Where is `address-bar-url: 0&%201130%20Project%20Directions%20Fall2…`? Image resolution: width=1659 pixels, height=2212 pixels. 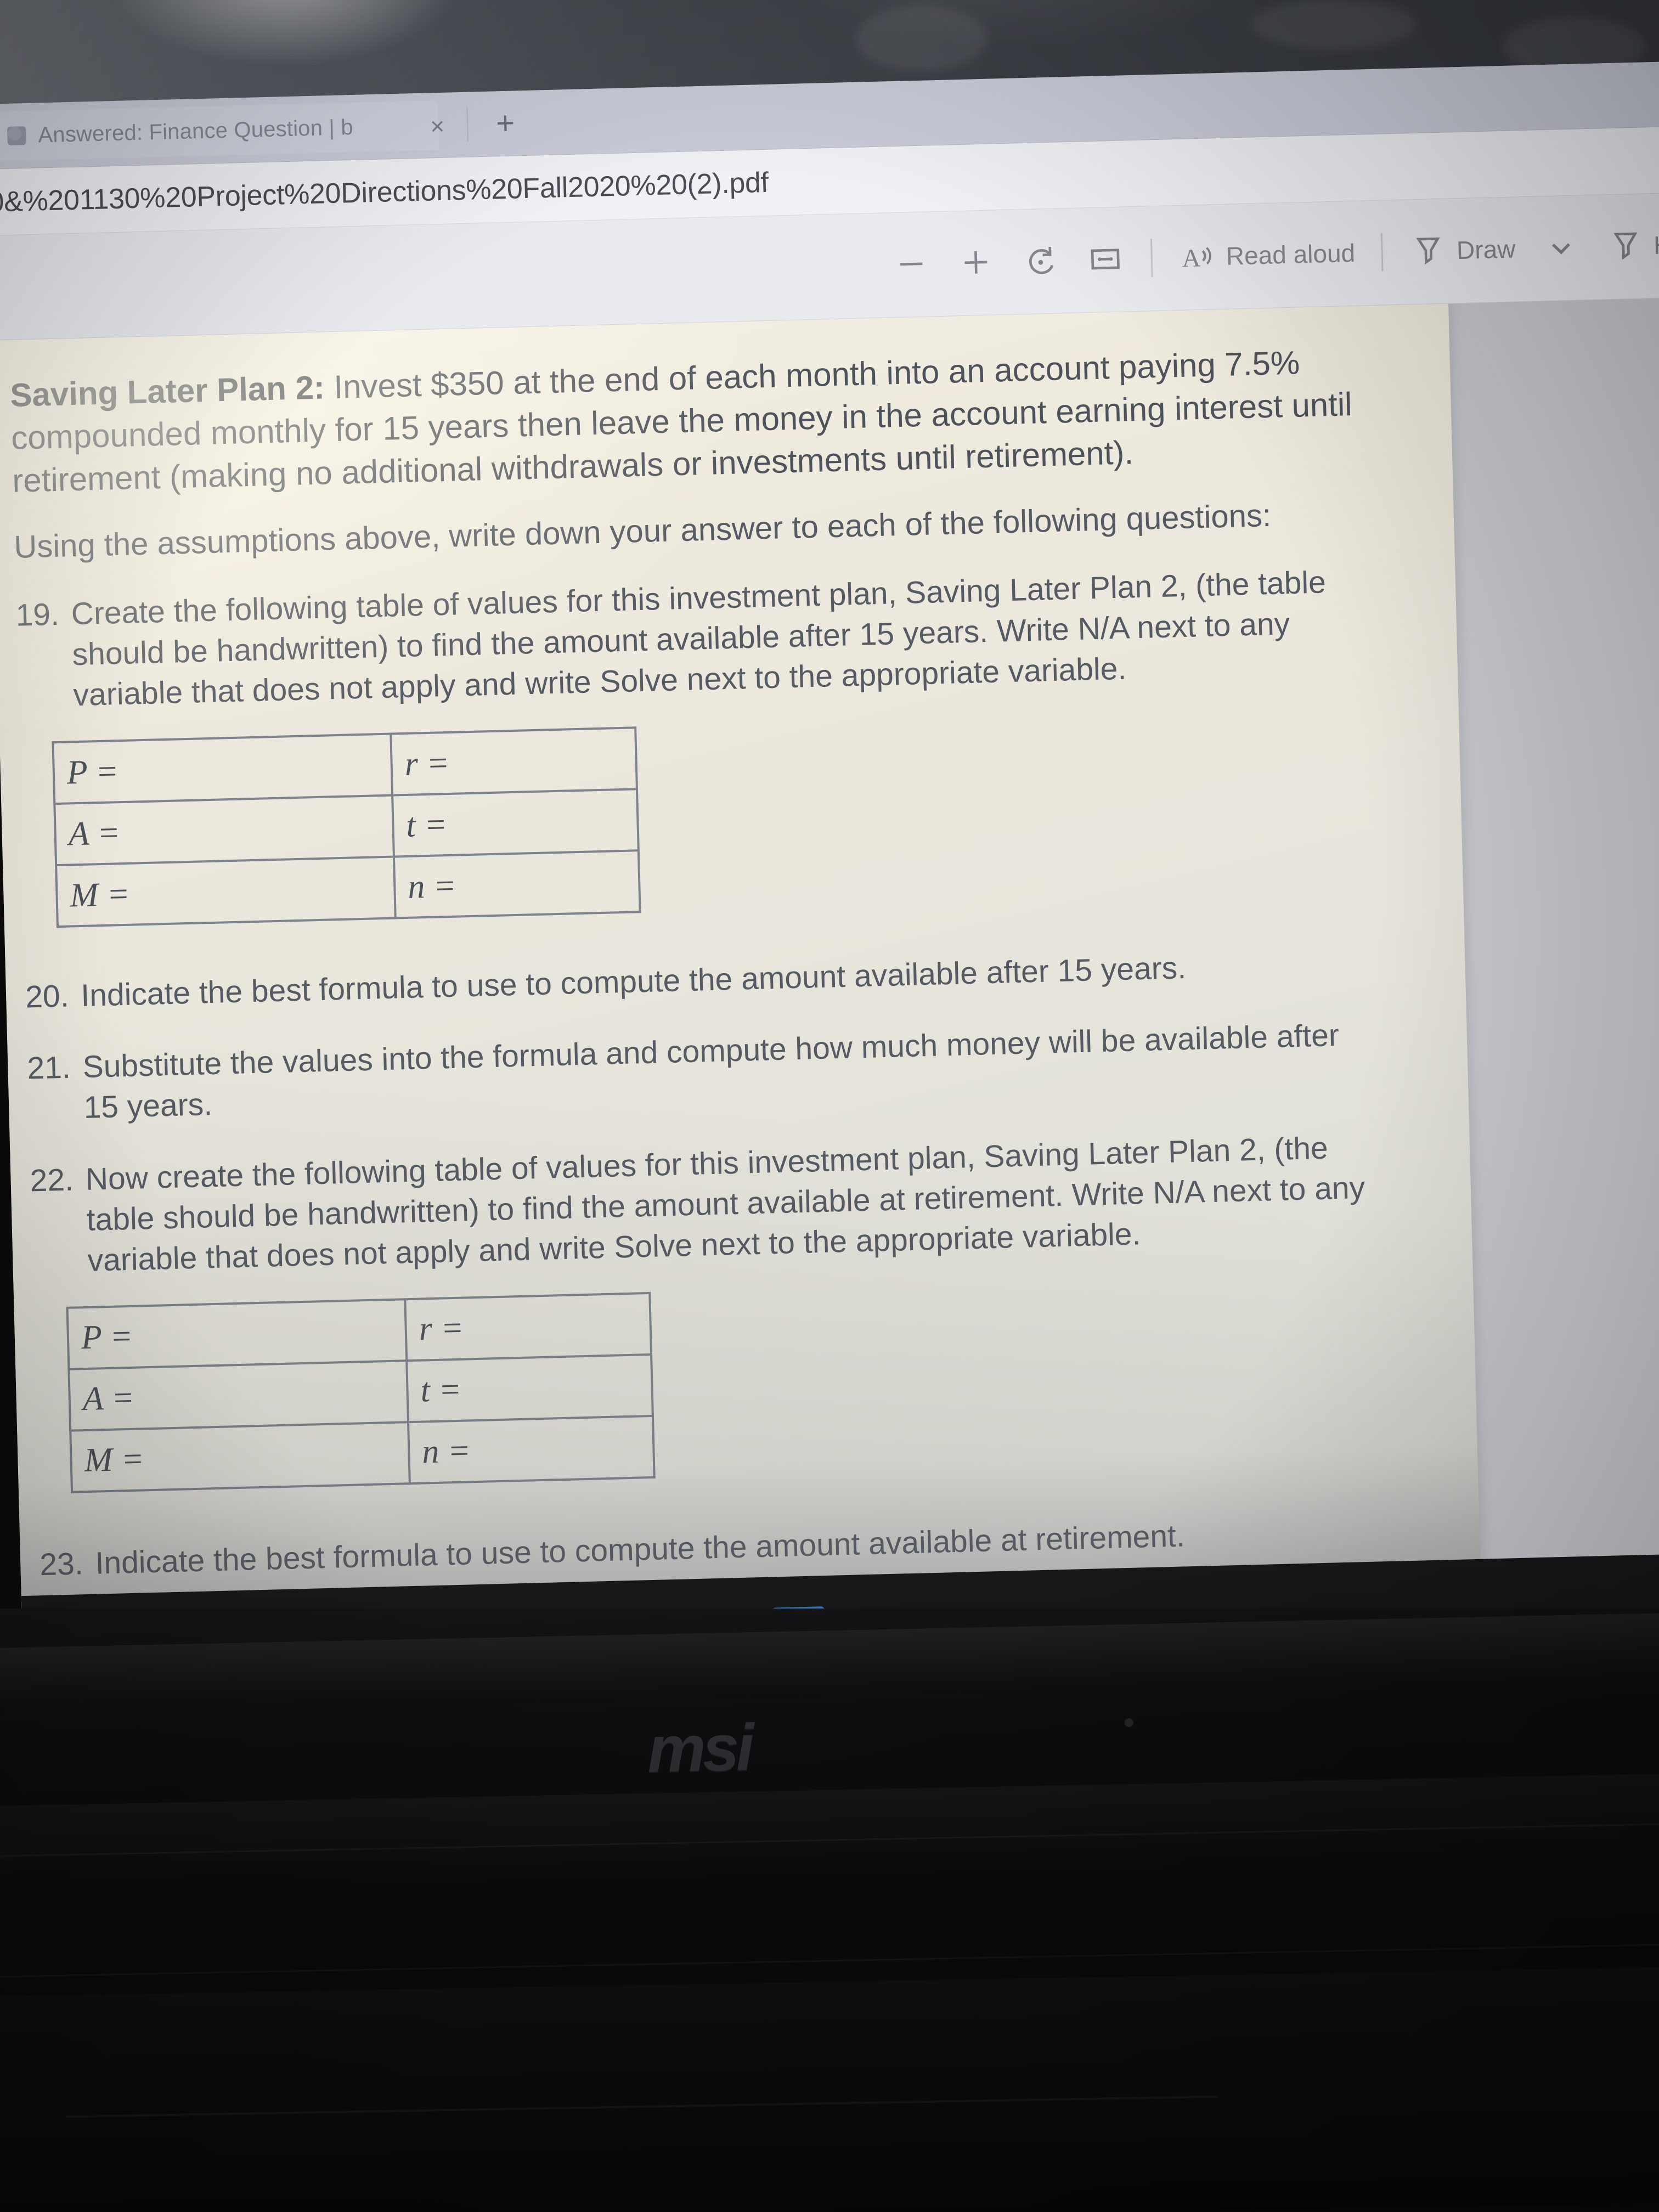 address-bar-url: 0&%201130%20Project%20Directions%20Fall2… is located at coordinates (385, 192).